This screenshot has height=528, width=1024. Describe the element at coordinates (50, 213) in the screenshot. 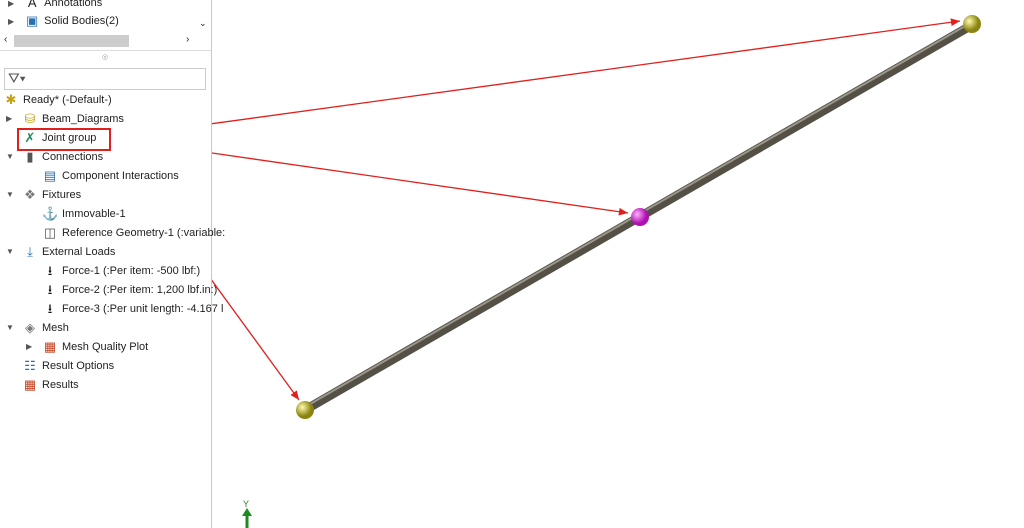

I see `immovable-icon: ⚓` at that location.